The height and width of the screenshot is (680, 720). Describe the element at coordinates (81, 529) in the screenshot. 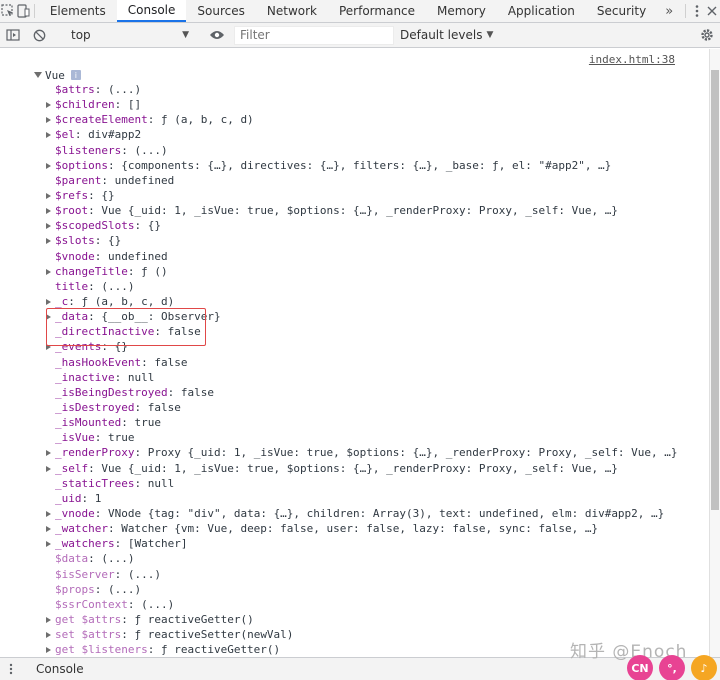

I see `property-key: _watcher` at that location.